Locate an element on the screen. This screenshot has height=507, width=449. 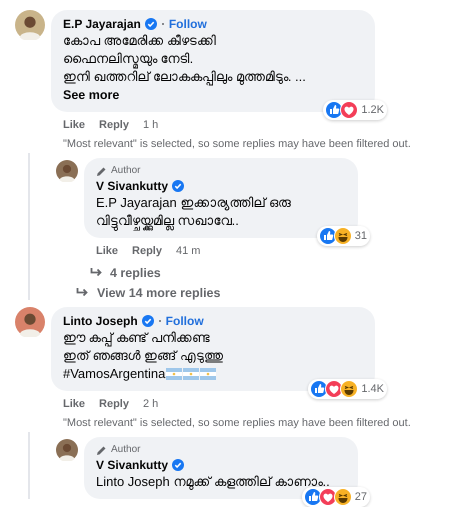
comment-text: വിട്ടുവീഴ്ചയ്ക്കുമില്ല സഖാവേ.. is located at coordinates (167, 221).